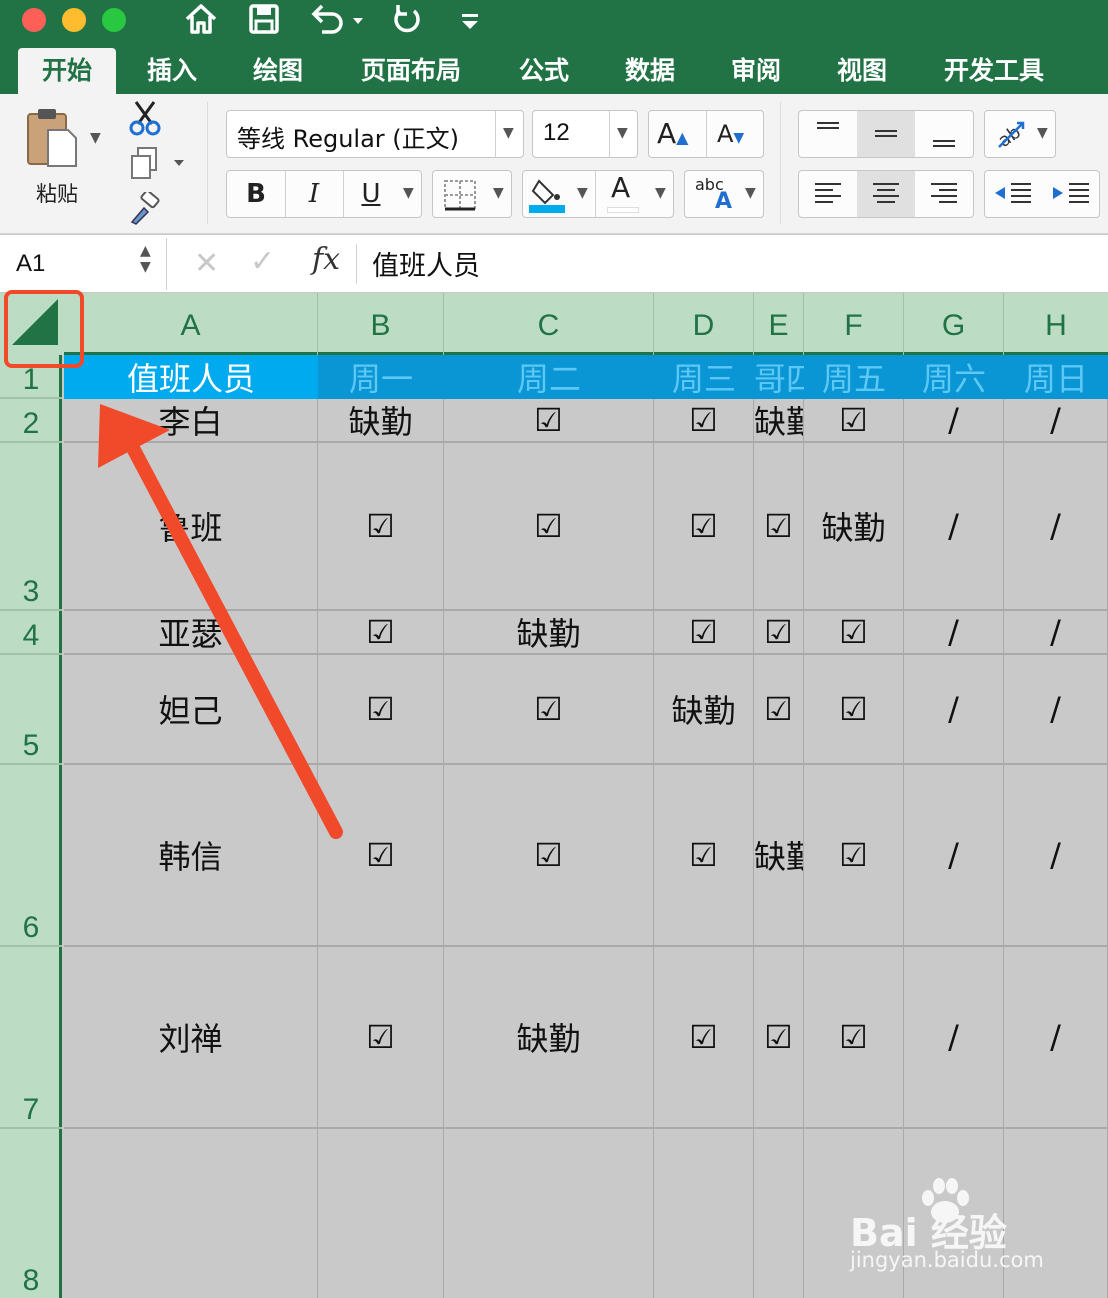 The height and width of the screenshot is (1298, 1108). Describe the element at coordinates (660, 193) in the screenshot. I see `font-color-dropdown-icon: ▼` at that location.